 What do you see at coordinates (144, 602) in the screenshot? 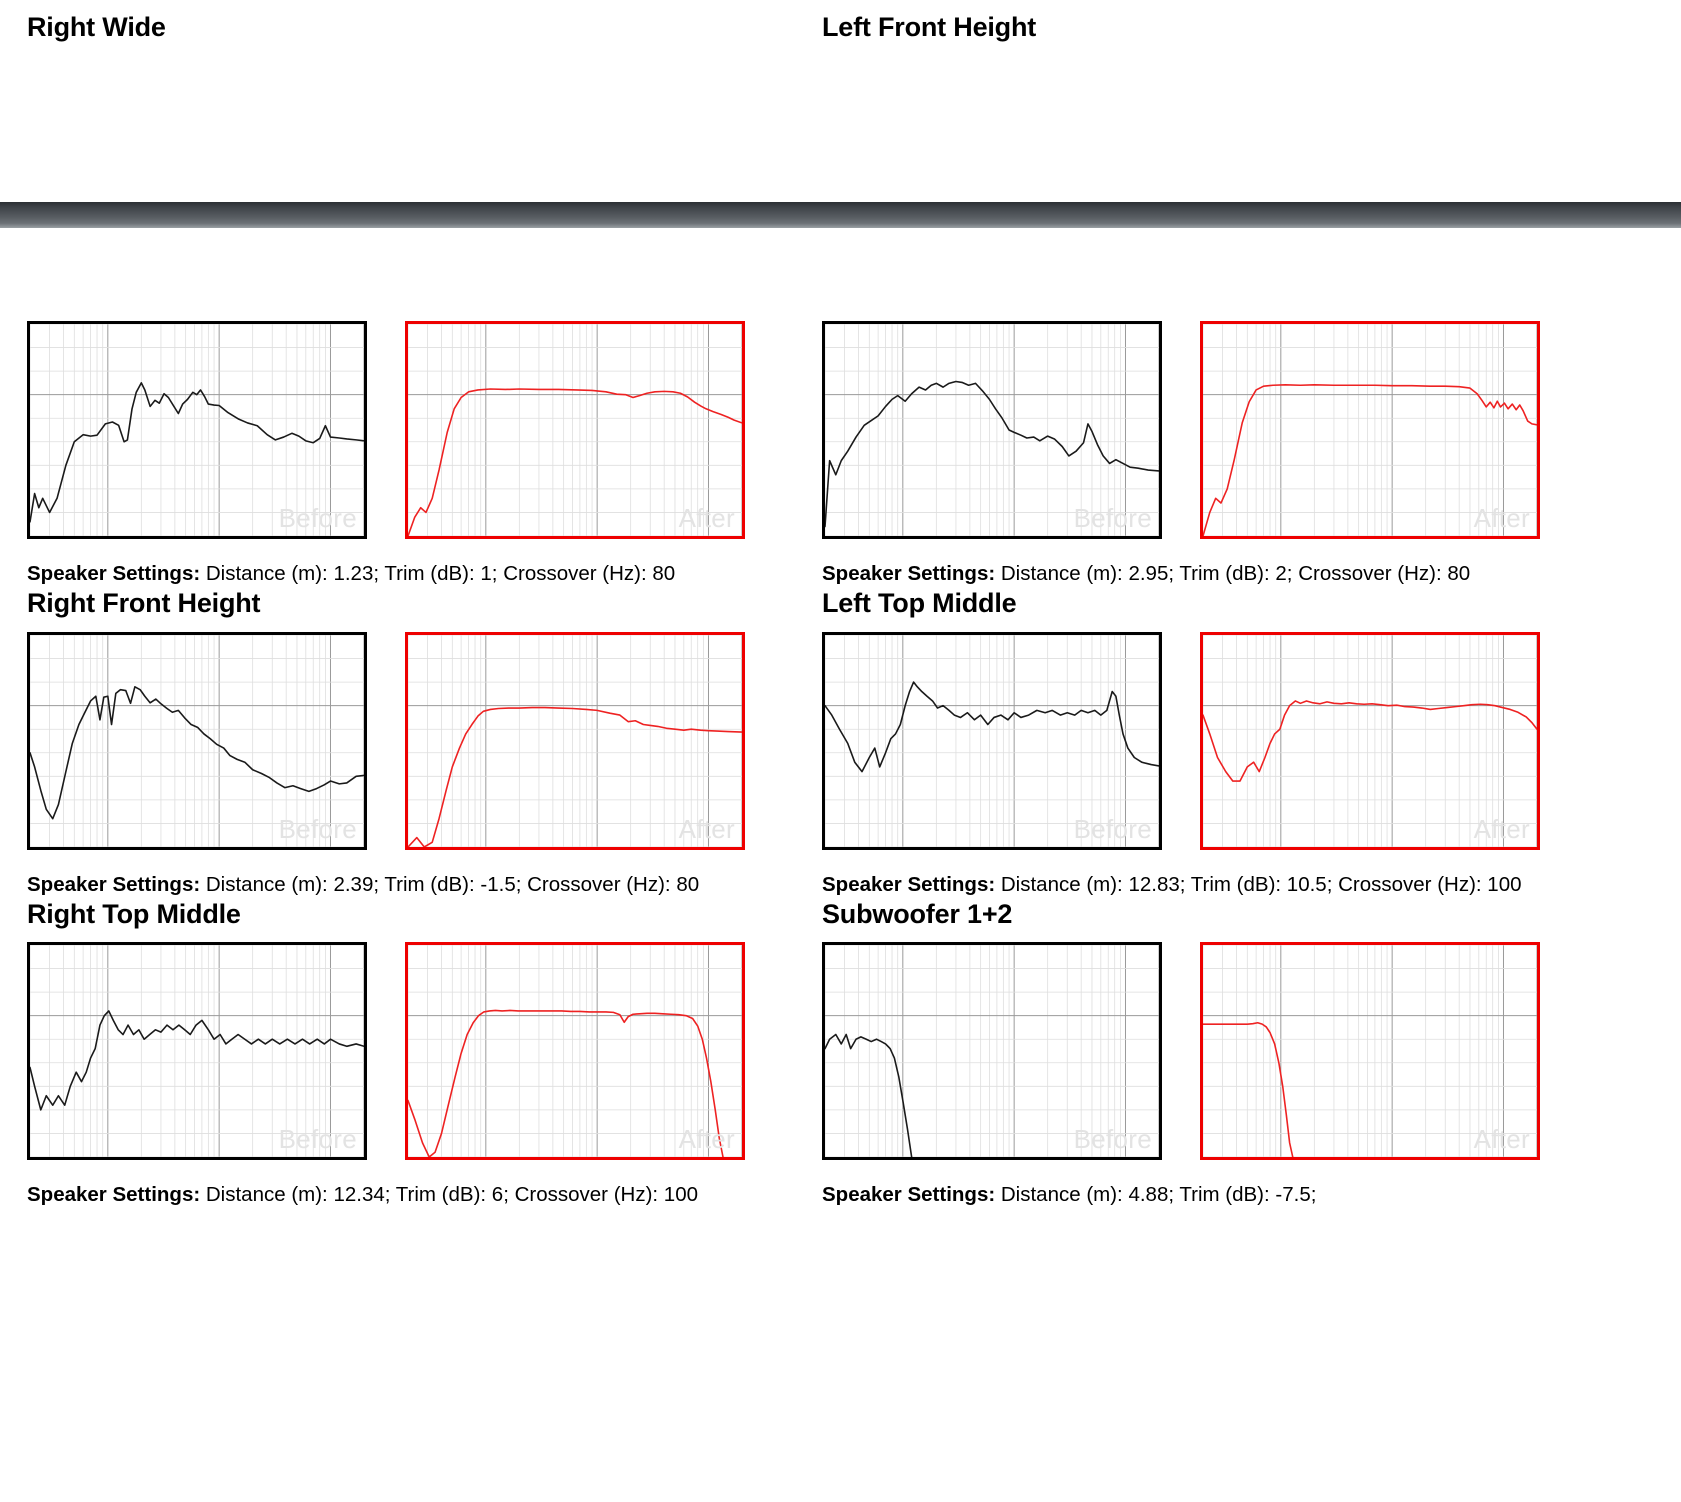
I see `speaker-title: Right Front Height` at bounding box center [144, 602].